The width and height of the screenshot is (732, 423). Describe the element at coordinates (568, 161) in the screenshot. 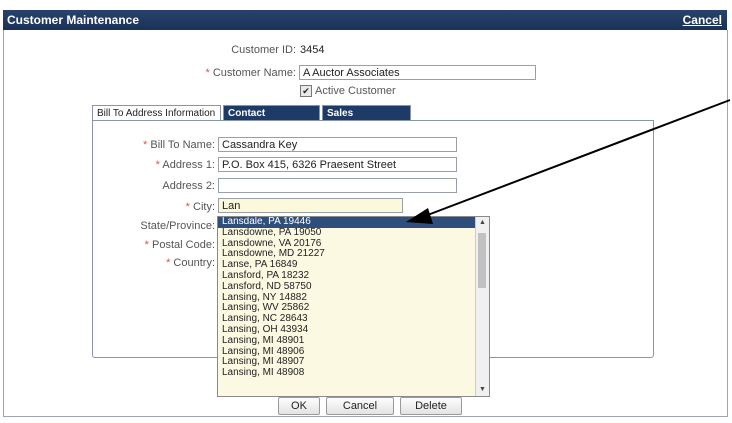

I see `annotation-arrow-icon` at that location.